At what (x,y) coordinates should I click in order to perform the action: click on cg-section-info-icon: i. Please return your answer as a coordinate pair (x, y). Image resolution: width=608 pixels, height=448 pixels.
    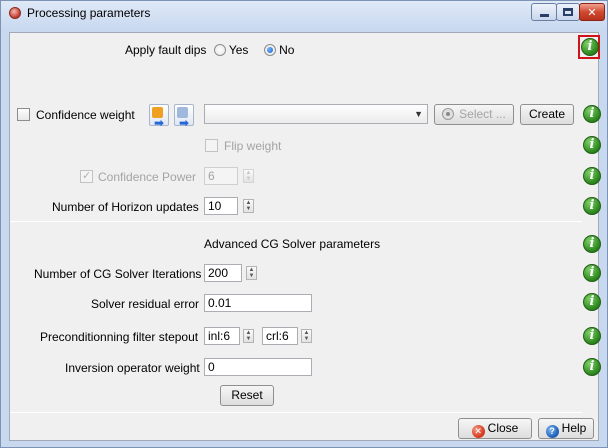
    Looking at the image, I should click on (592, 244).